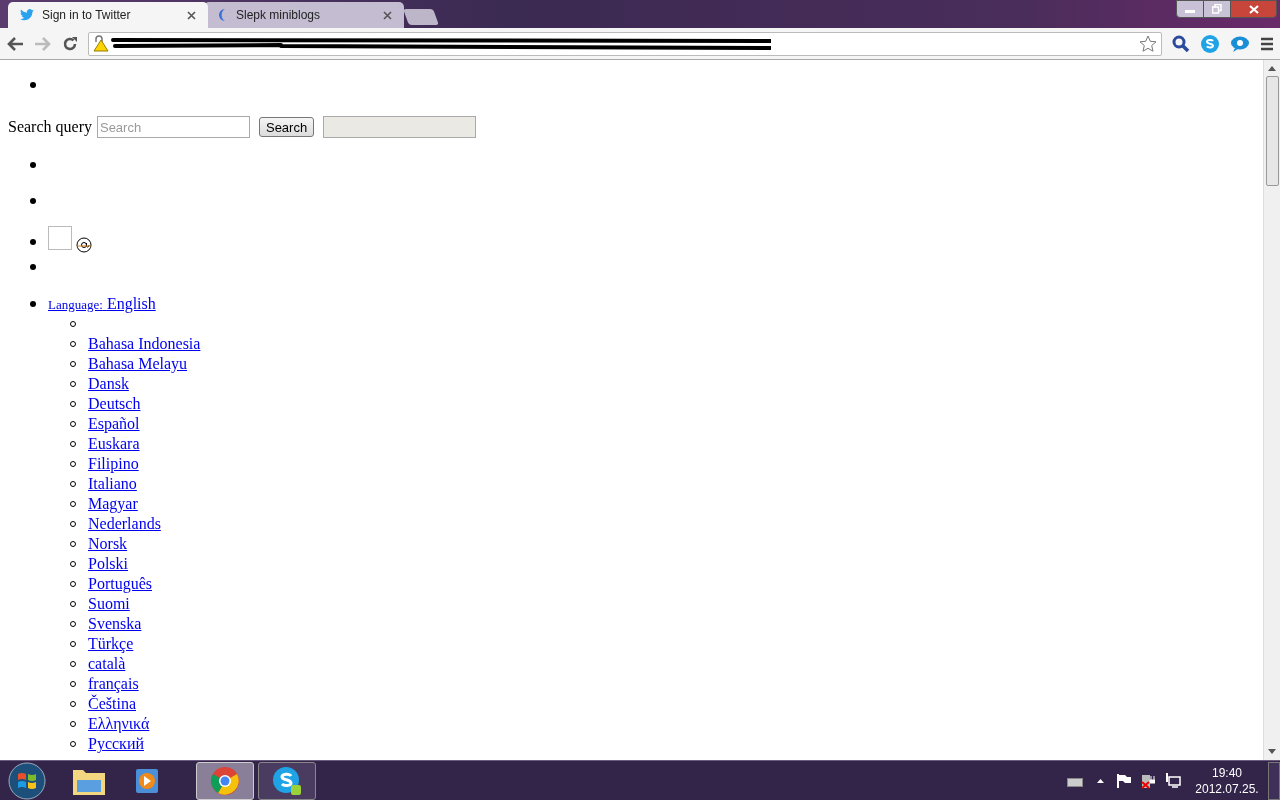  I want to click on tab-title: Sign in to Twitter, so click(87, 15).